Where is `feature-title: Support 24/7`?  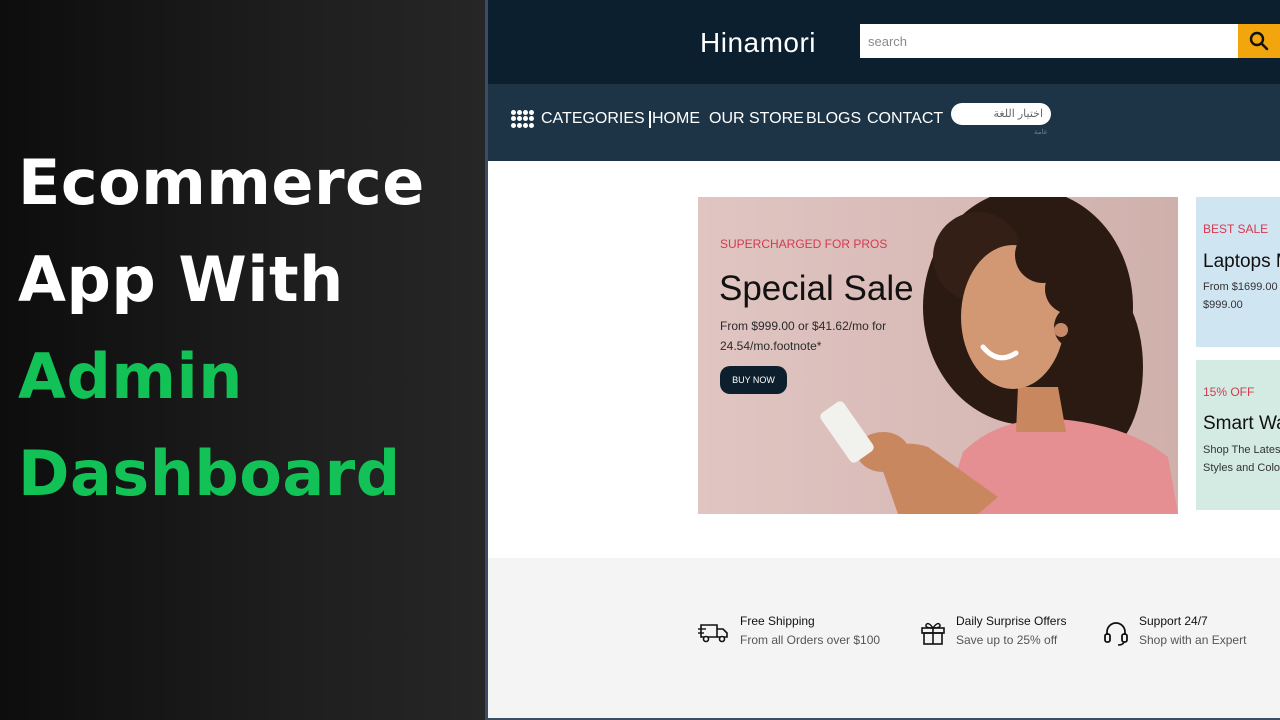
feature-title: Support 24/7 is located at coordinates (1173, 621).